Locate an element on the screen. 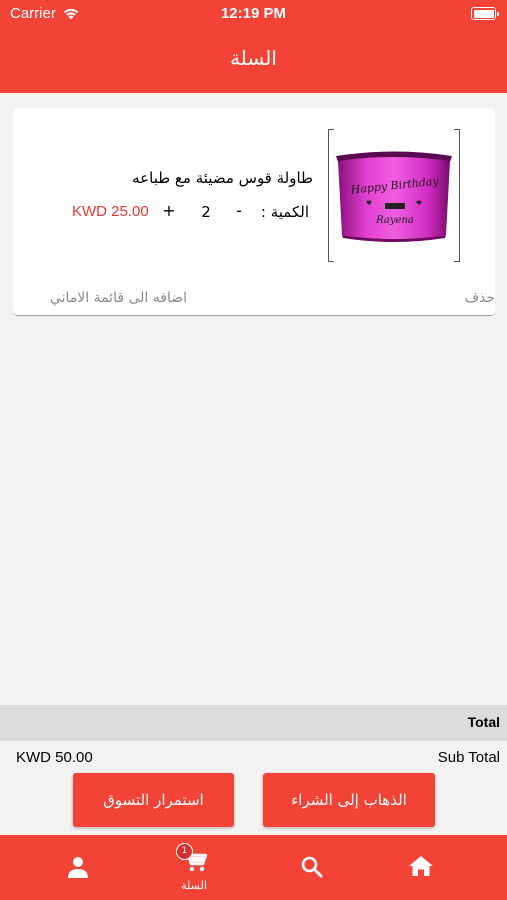 This screenshot has width=507, height=900. tab-home is located at coordinates (420, 867).